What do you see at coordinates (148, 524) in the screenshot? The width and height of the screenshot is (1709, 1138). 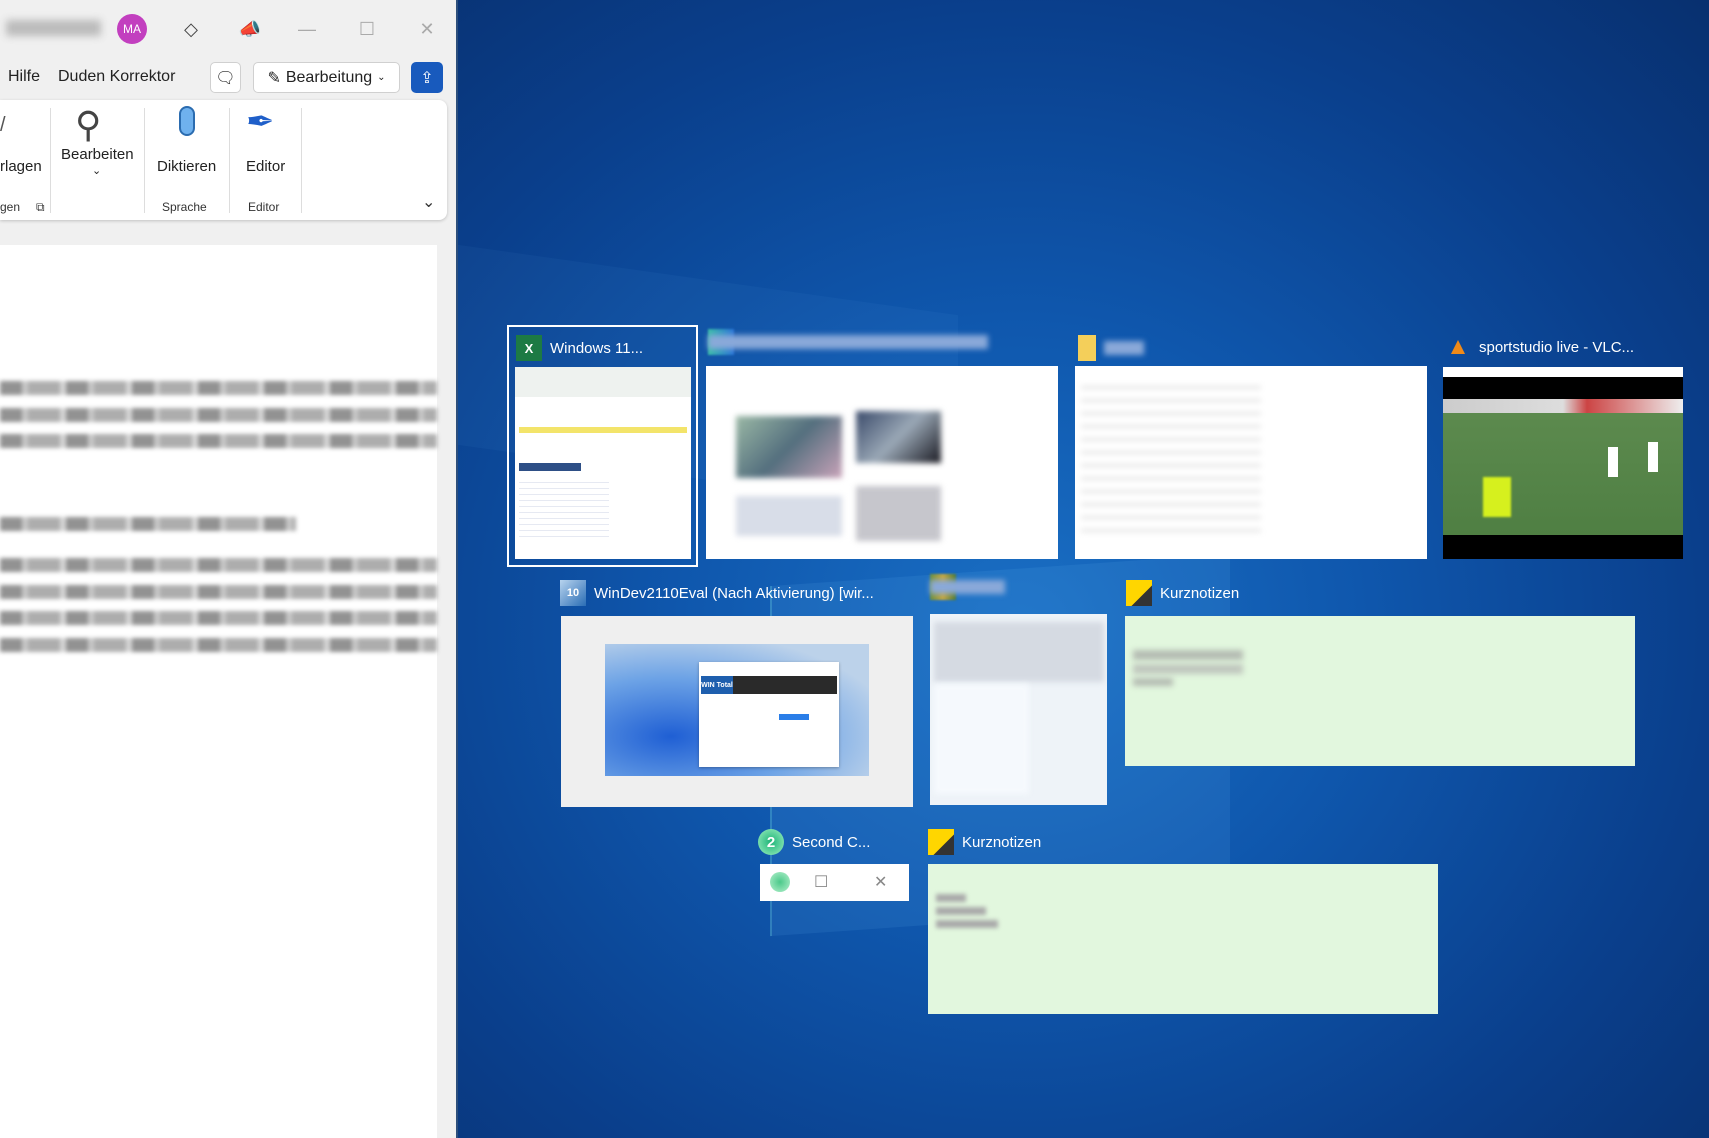 I see `blurred-heading` at bounding box center [148, 524].